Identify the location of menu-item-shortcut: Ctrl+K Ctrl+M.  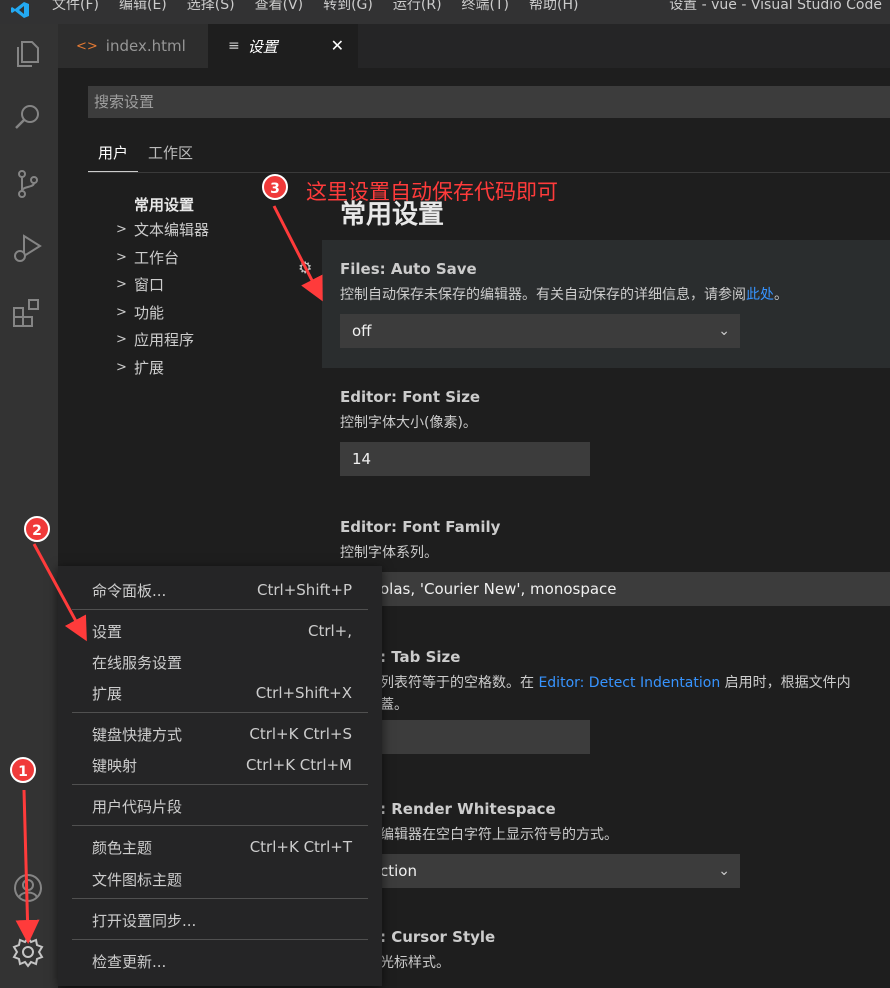
(298, 765).